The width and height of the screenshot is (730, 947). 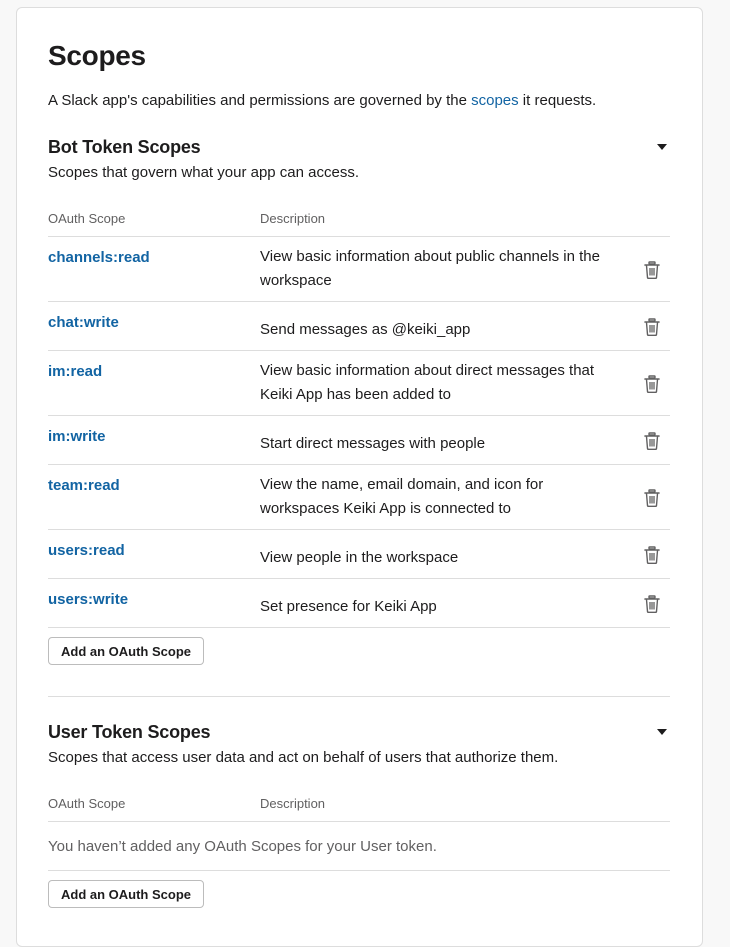 I want to click on user-add-oauth-scope-button: Add an OAuth Scope, so click(x=126, y=894).